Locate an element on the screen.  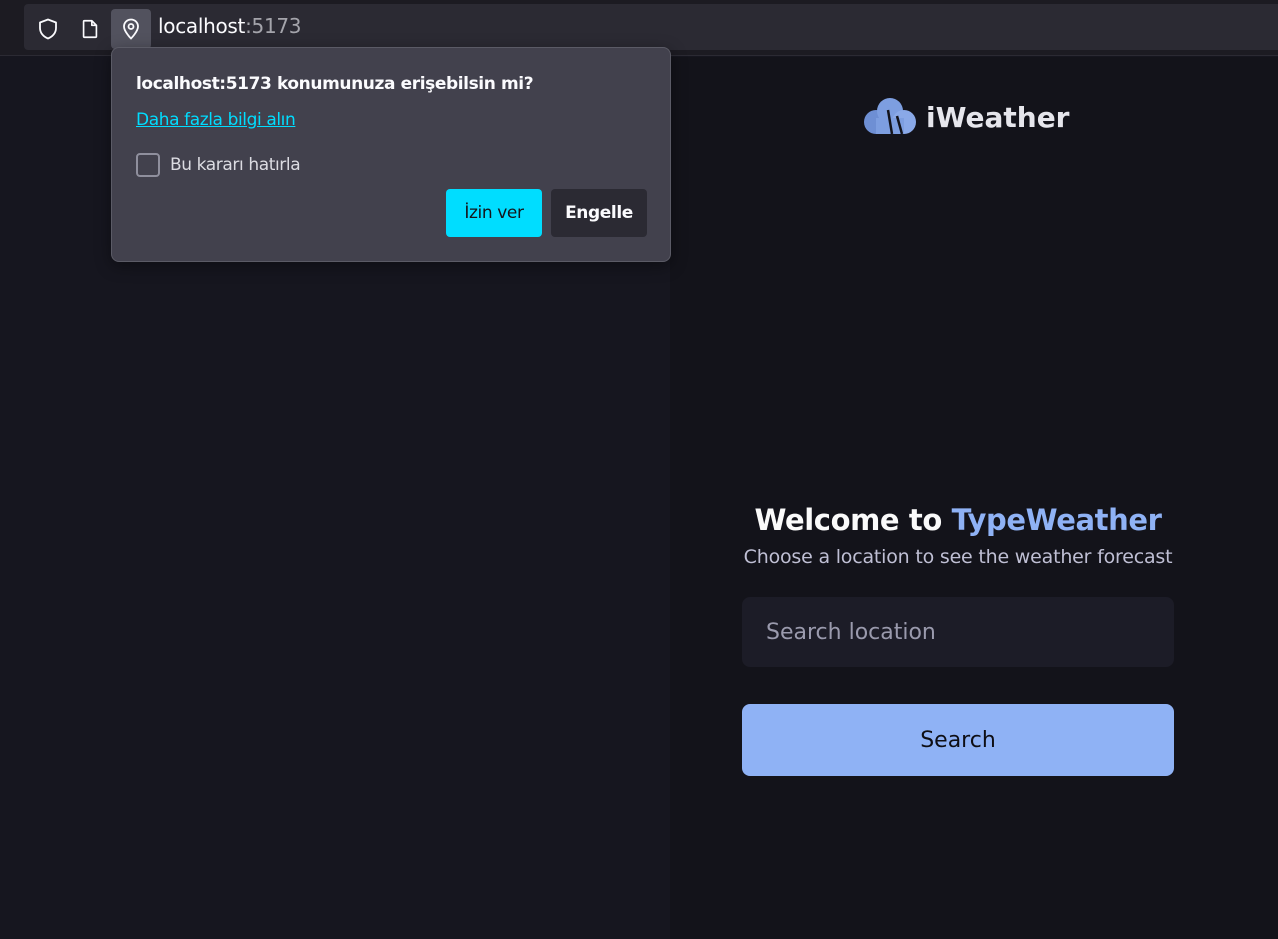
location-pin-icon is located at coordinates (131, 29).